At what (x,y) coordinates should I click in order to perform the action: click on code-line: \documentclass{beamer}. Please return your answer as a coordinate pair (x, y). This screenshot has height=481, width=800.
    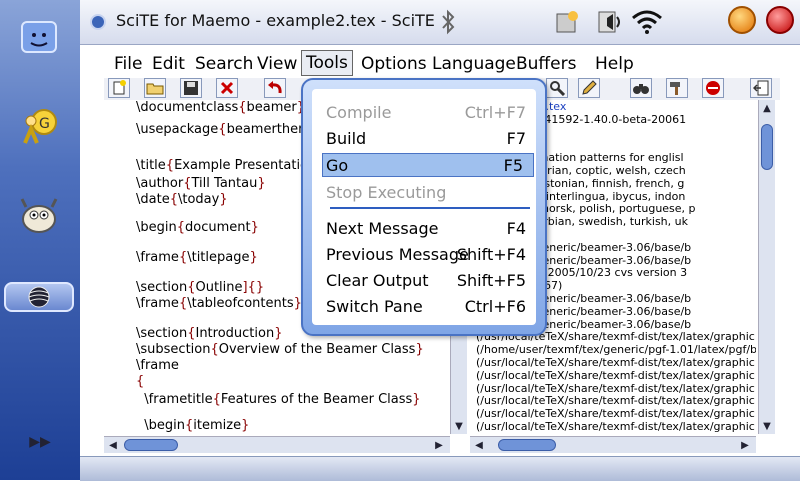
    Looking at the image, I should click on (220, 108).